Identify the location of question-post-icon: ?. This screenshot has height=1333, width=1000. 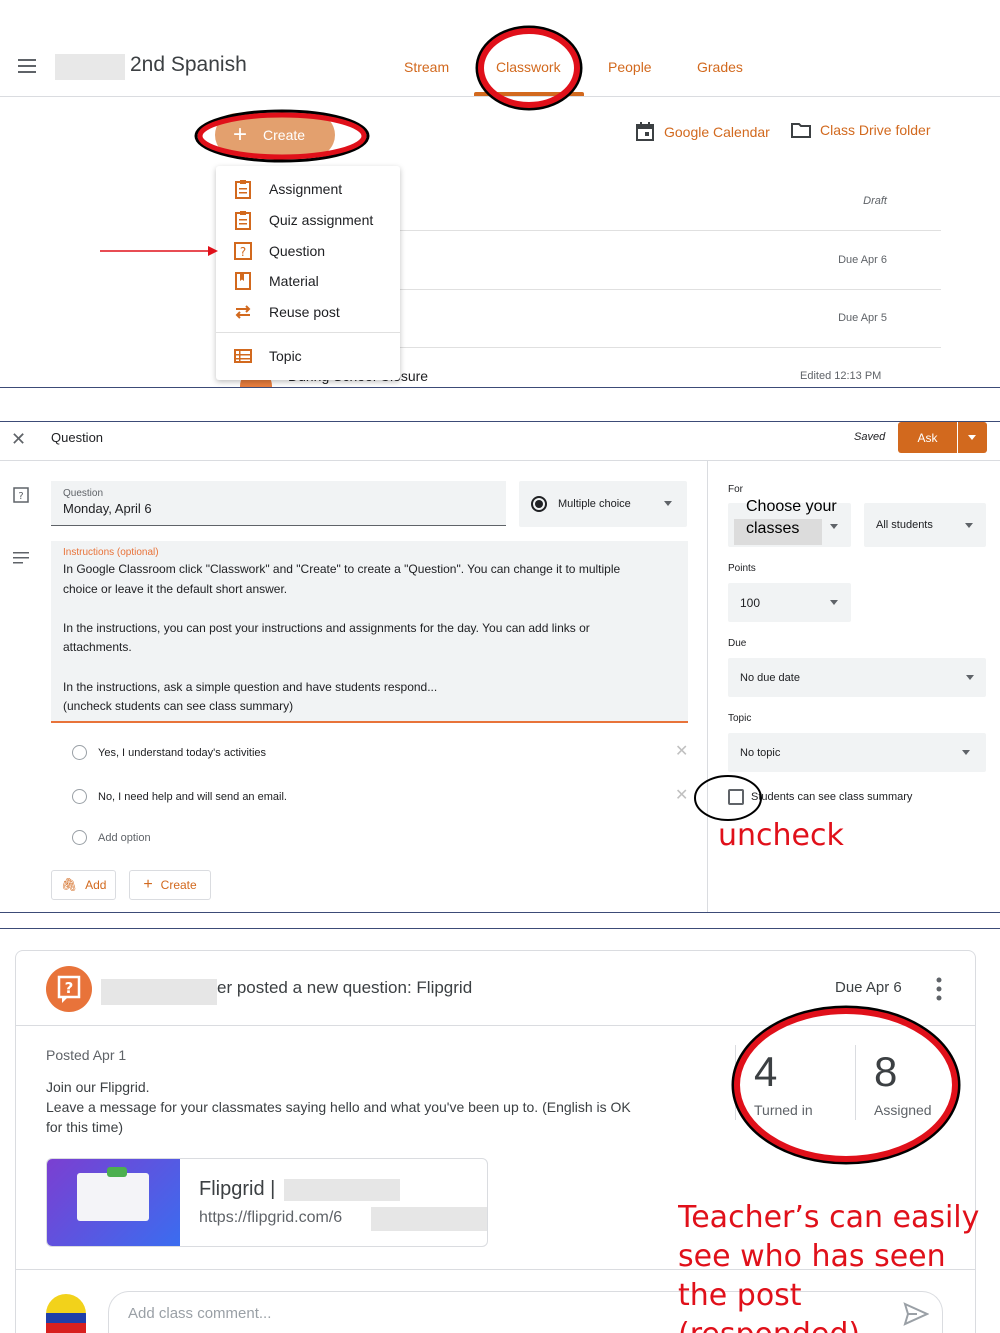
(69, 989).